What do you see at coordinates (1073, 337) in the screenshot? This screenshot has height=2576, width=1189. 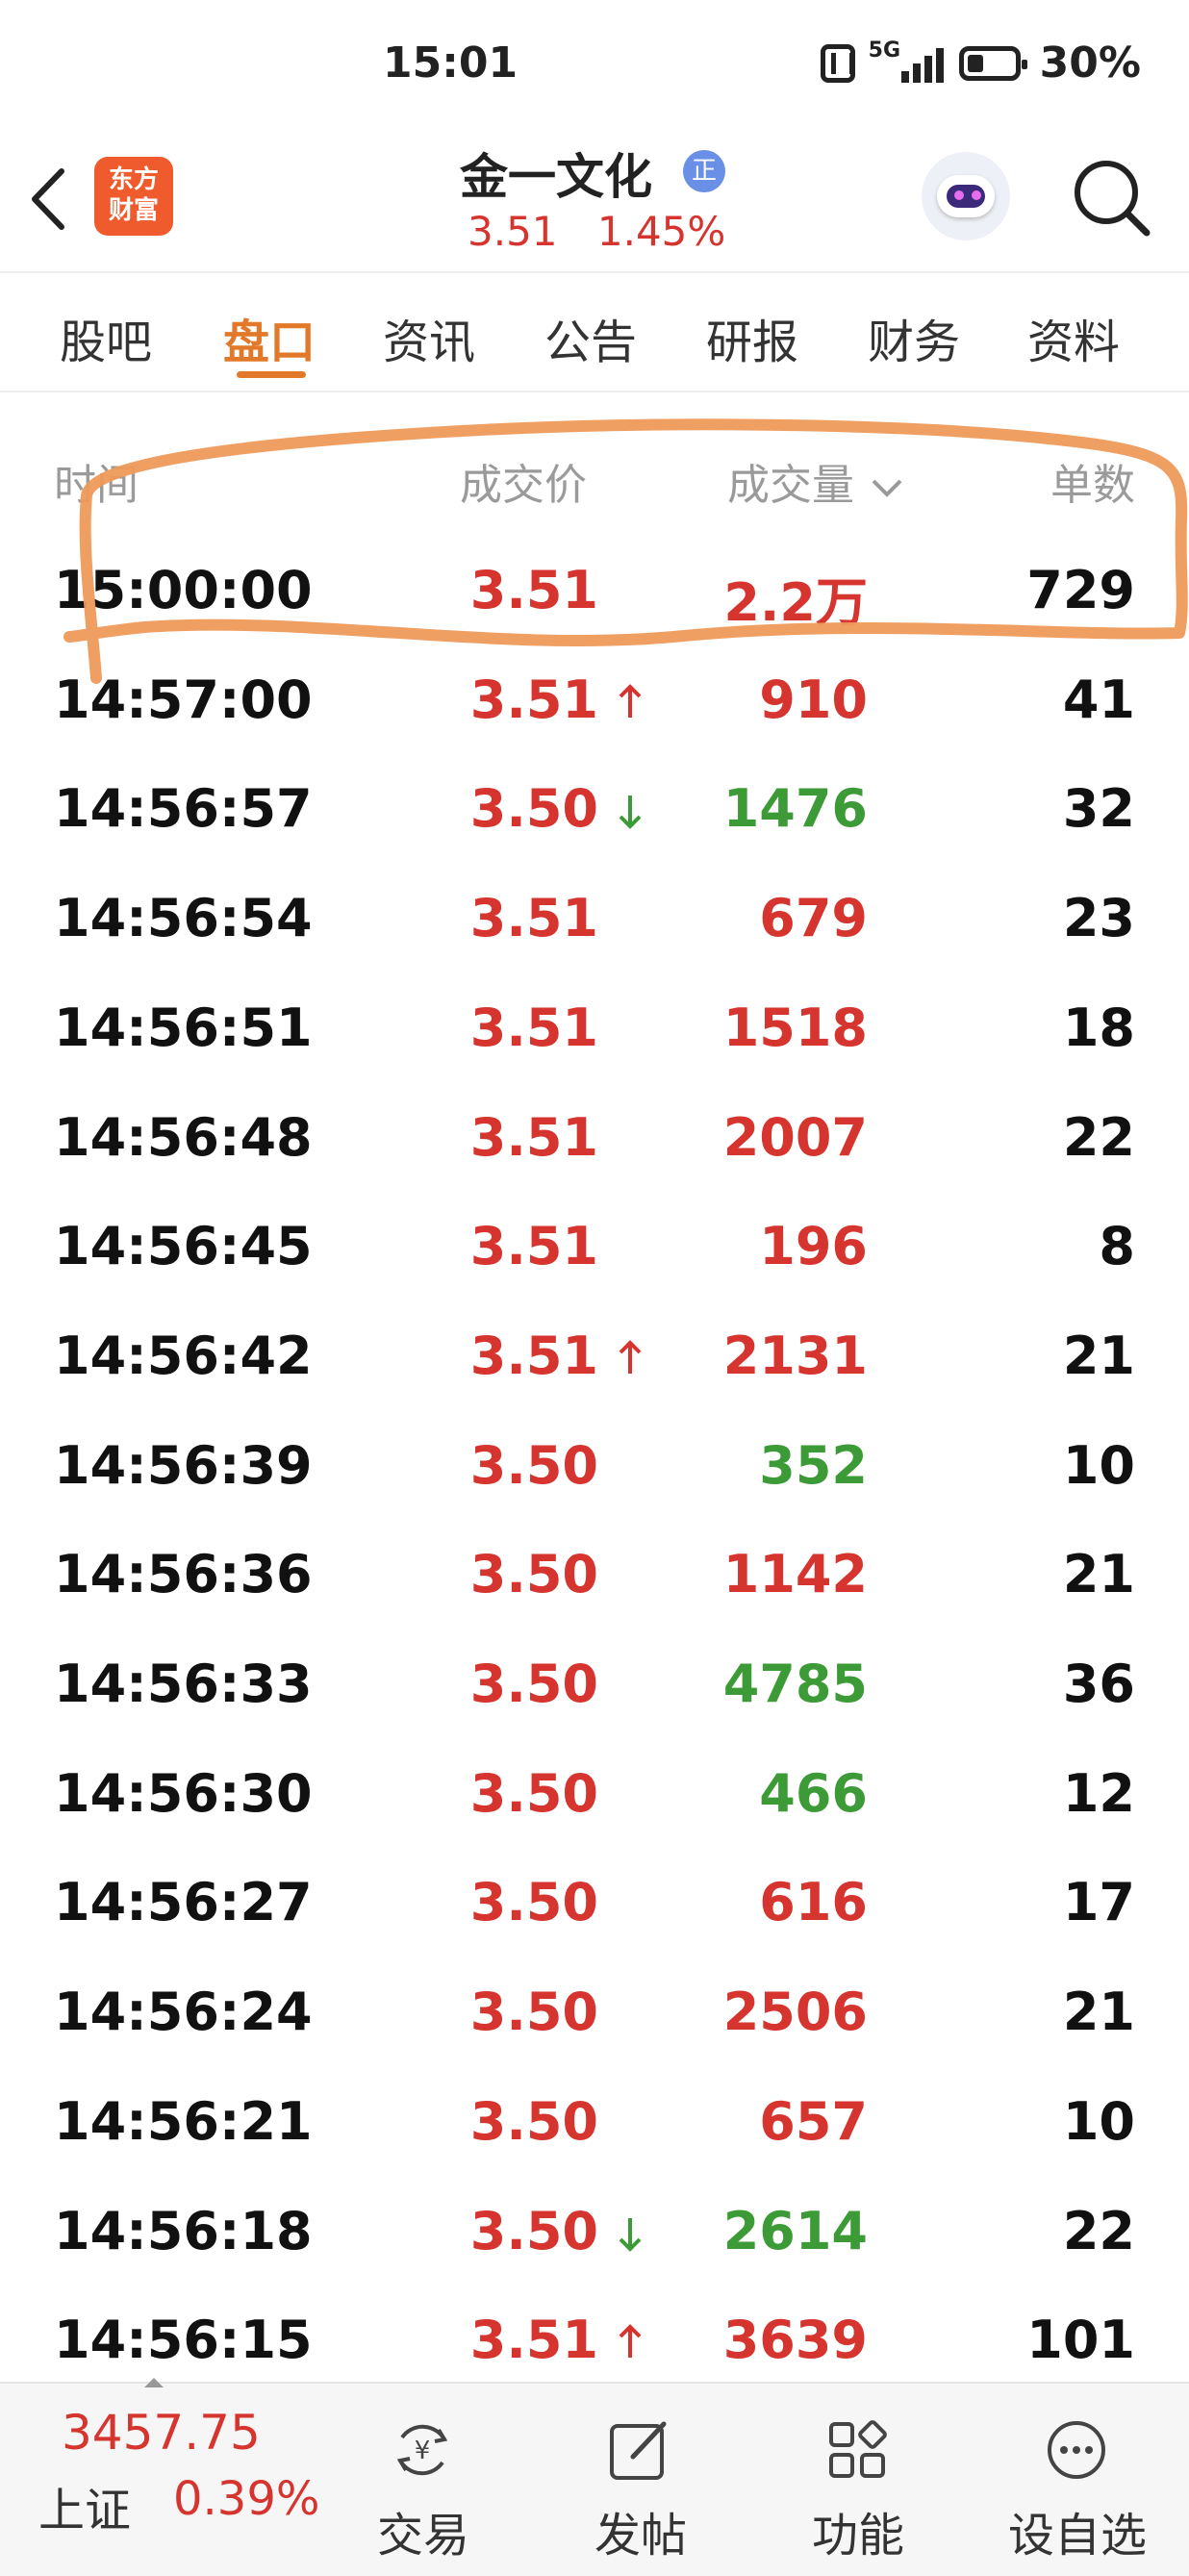 I see `tab-profile: 资料` at bounding box center [1073, 337].